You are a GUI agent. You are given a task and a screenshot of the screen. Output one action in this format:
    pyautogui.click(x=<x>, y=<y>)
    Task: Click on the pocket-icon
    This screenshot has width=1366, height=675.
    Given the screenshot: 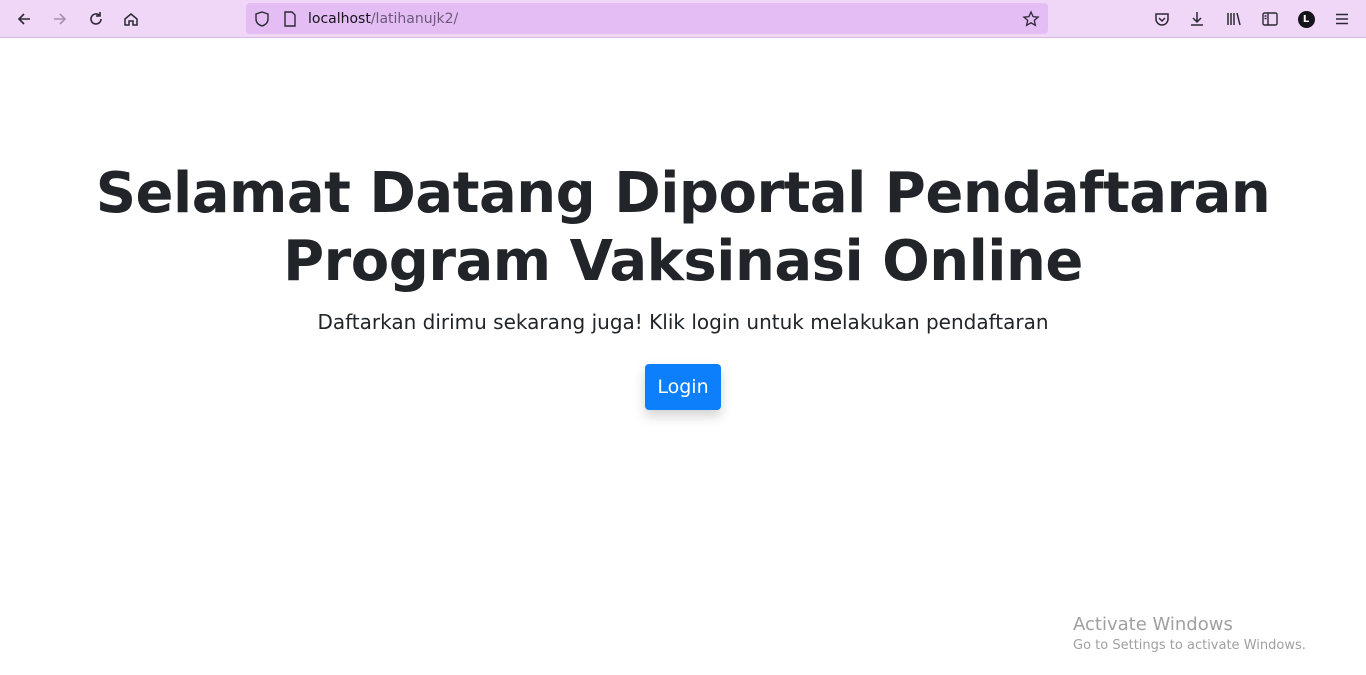 What is the action you would take?
    pyautogui.click(x=1162, y=19)
    